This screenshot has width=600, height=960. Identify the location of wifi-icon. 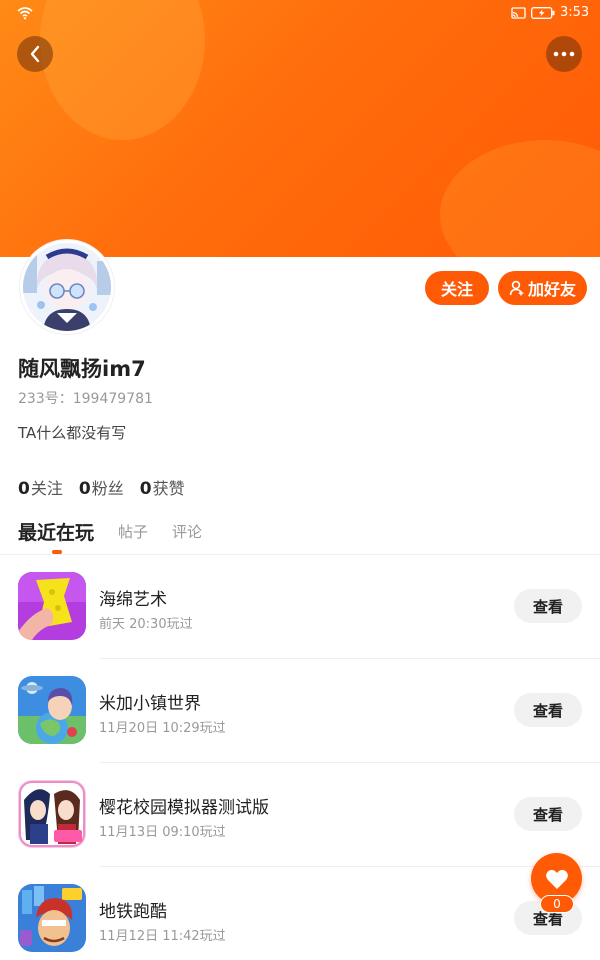
(25, 13).